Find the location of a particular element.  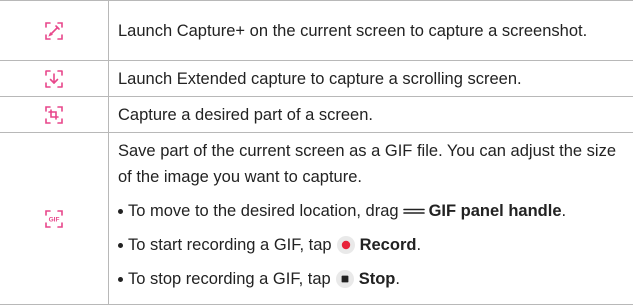

bullet-item: To start recording a GIF, tap Record . is located at coordinates (370, 245).